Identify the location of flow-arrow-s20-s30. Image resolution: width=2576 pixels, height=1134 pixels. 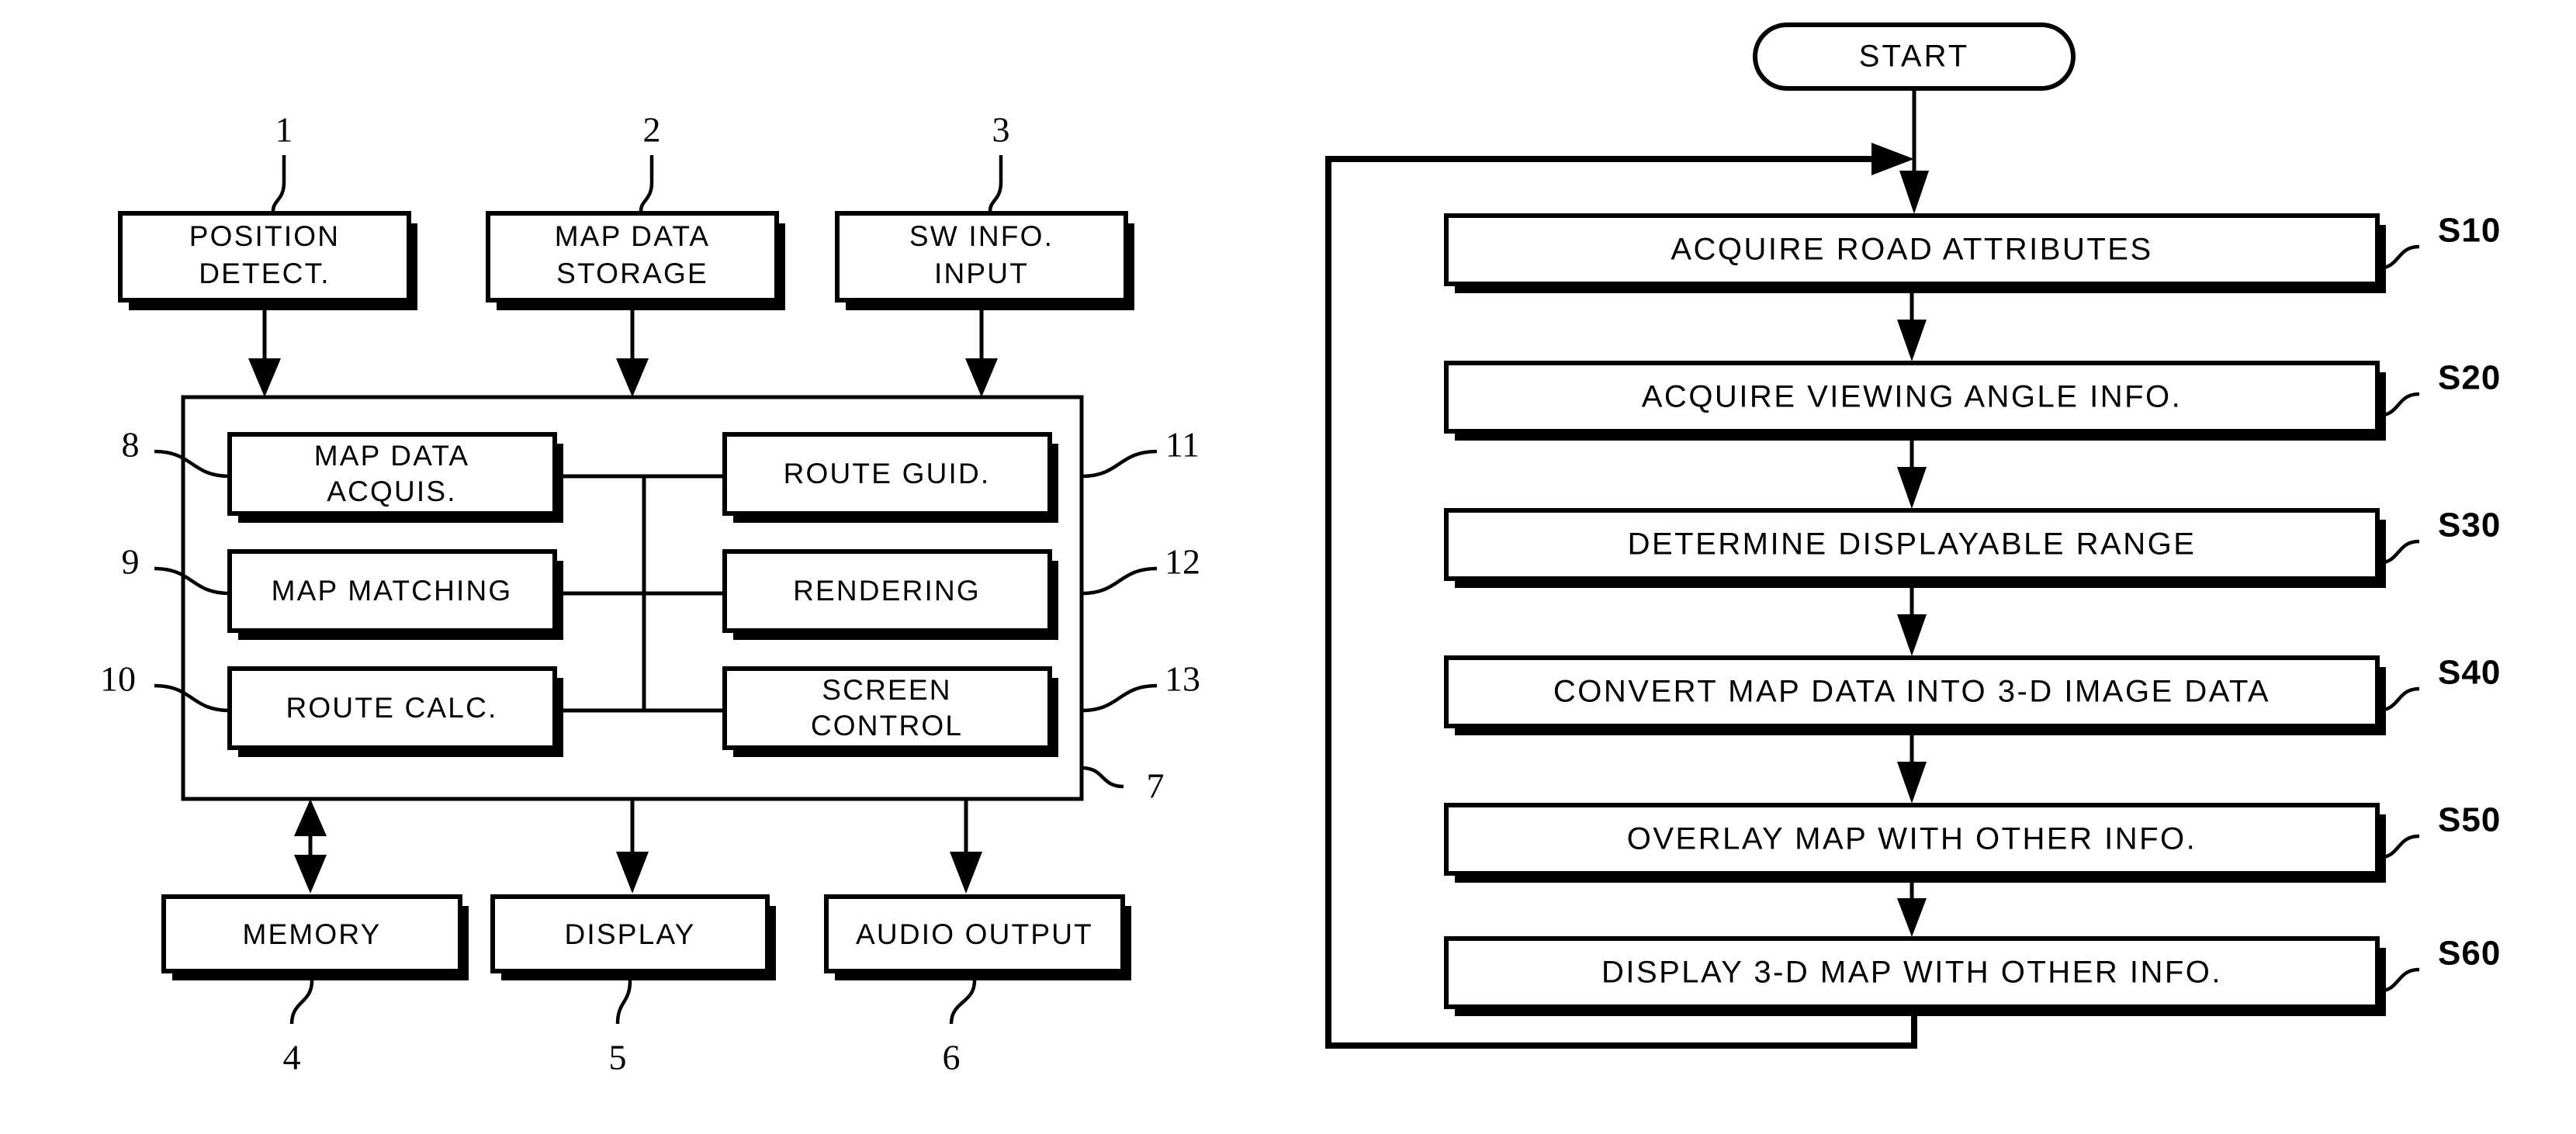
(1912, 475).